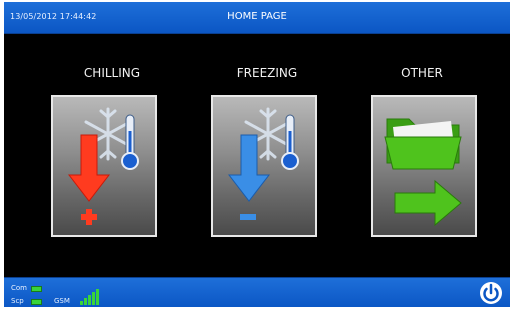 The height and width of the screenshot is (309, 510). I want to click on com-status-led, so click(36, 289).